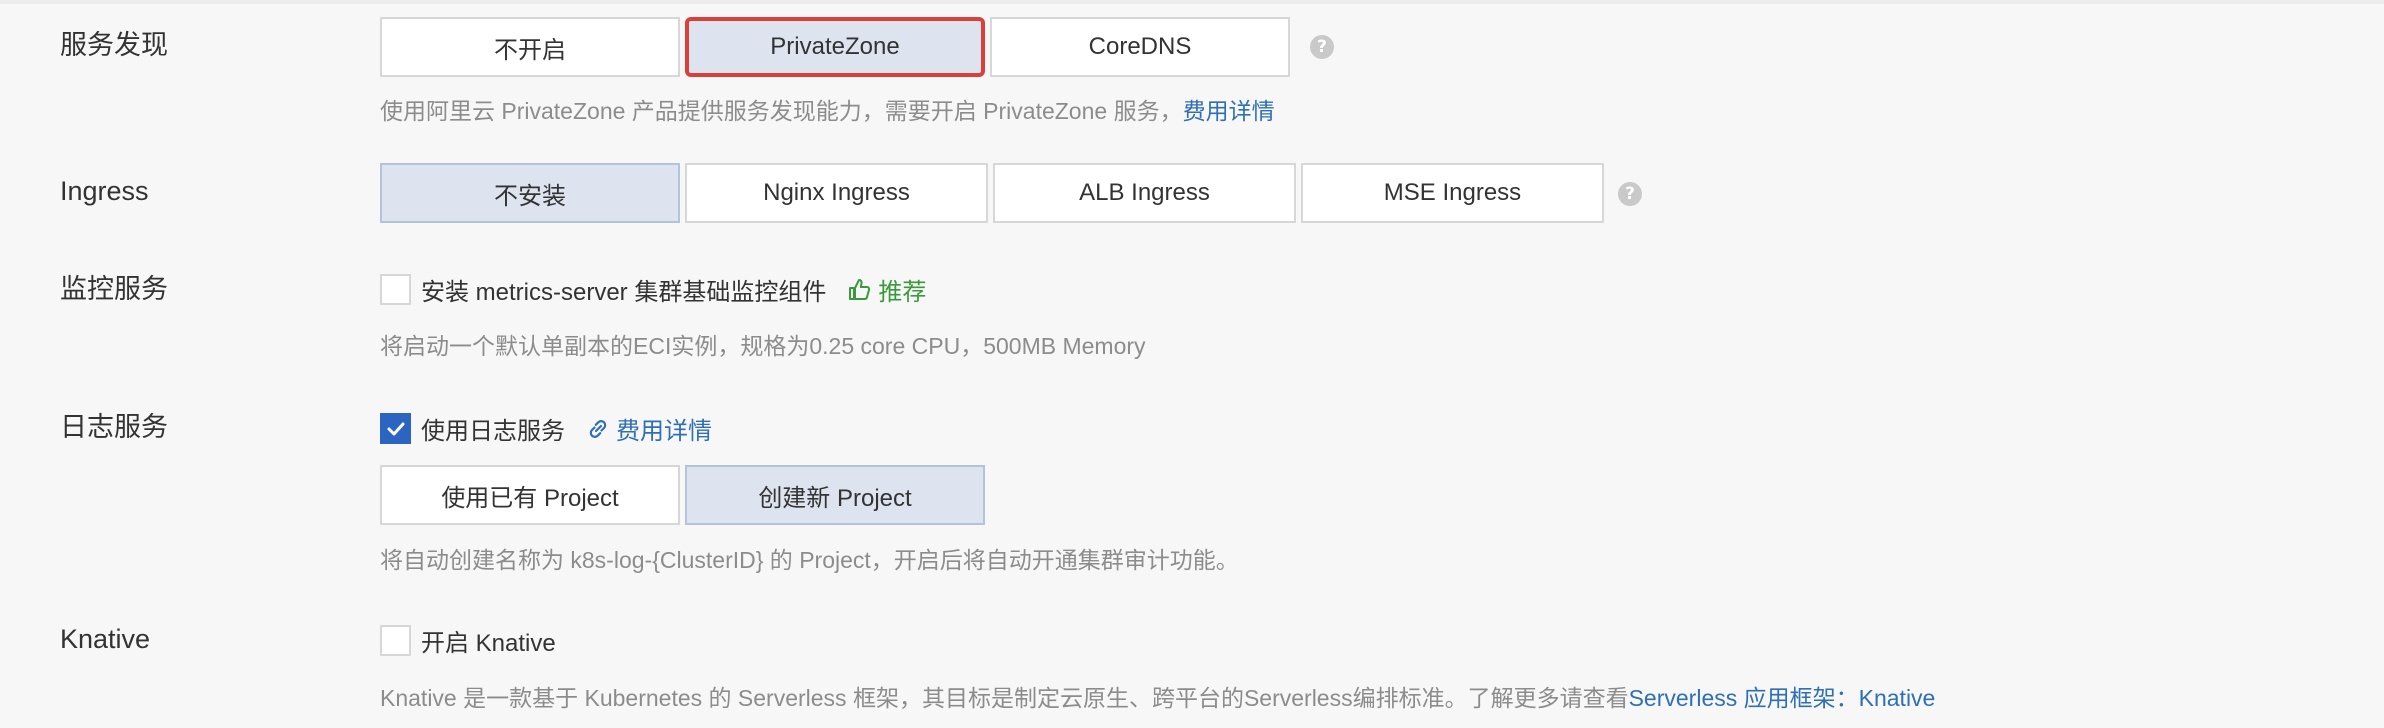 The height and width of the screenshot is (728, 2384). I want to click on ingress-label: Ingress, so click(104, 191).